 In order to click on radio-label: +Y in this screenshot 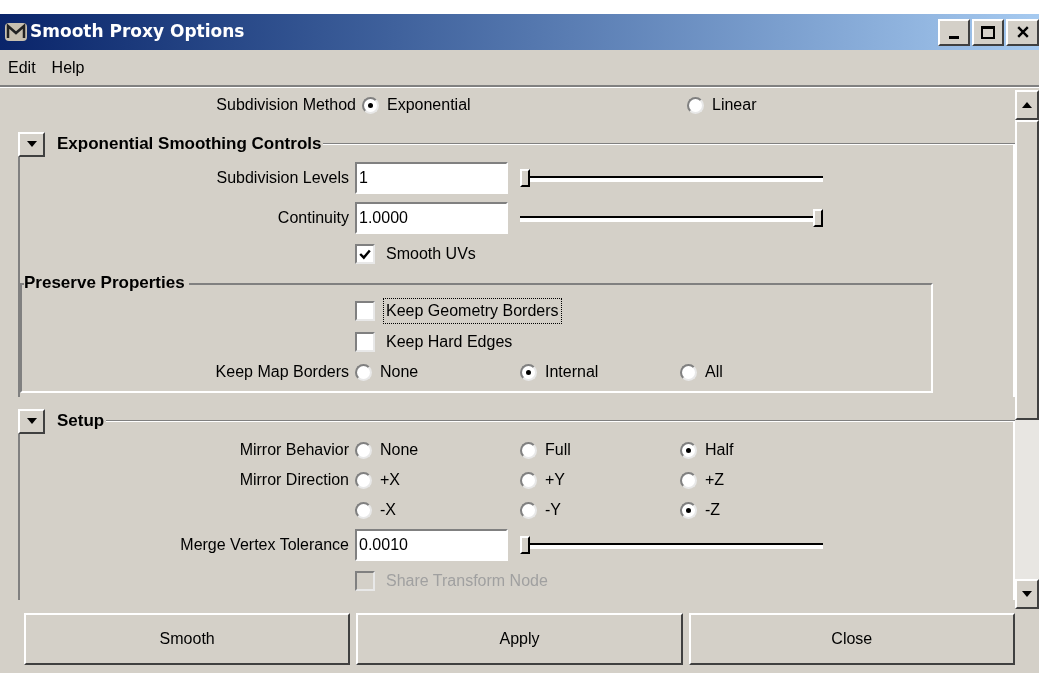, I will do `click(555, 480)`.